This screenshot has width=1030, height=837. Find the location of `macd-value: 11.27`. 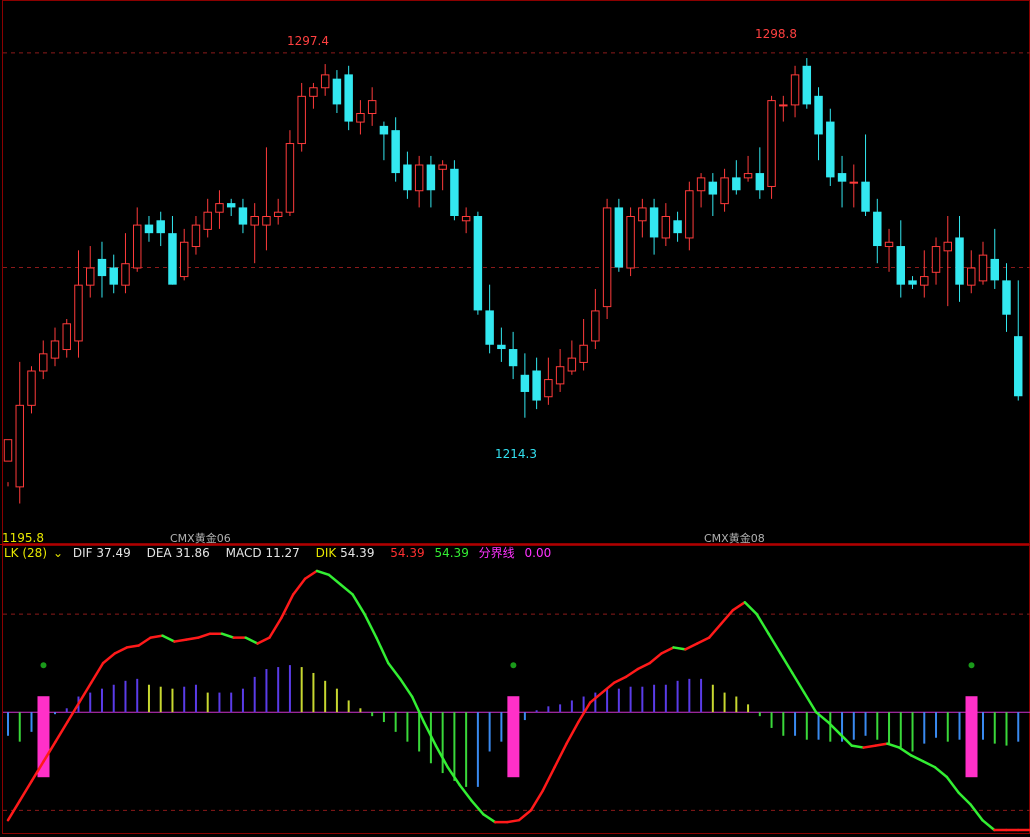

macd-value: 11.27 is located at coordinates (282, 553).